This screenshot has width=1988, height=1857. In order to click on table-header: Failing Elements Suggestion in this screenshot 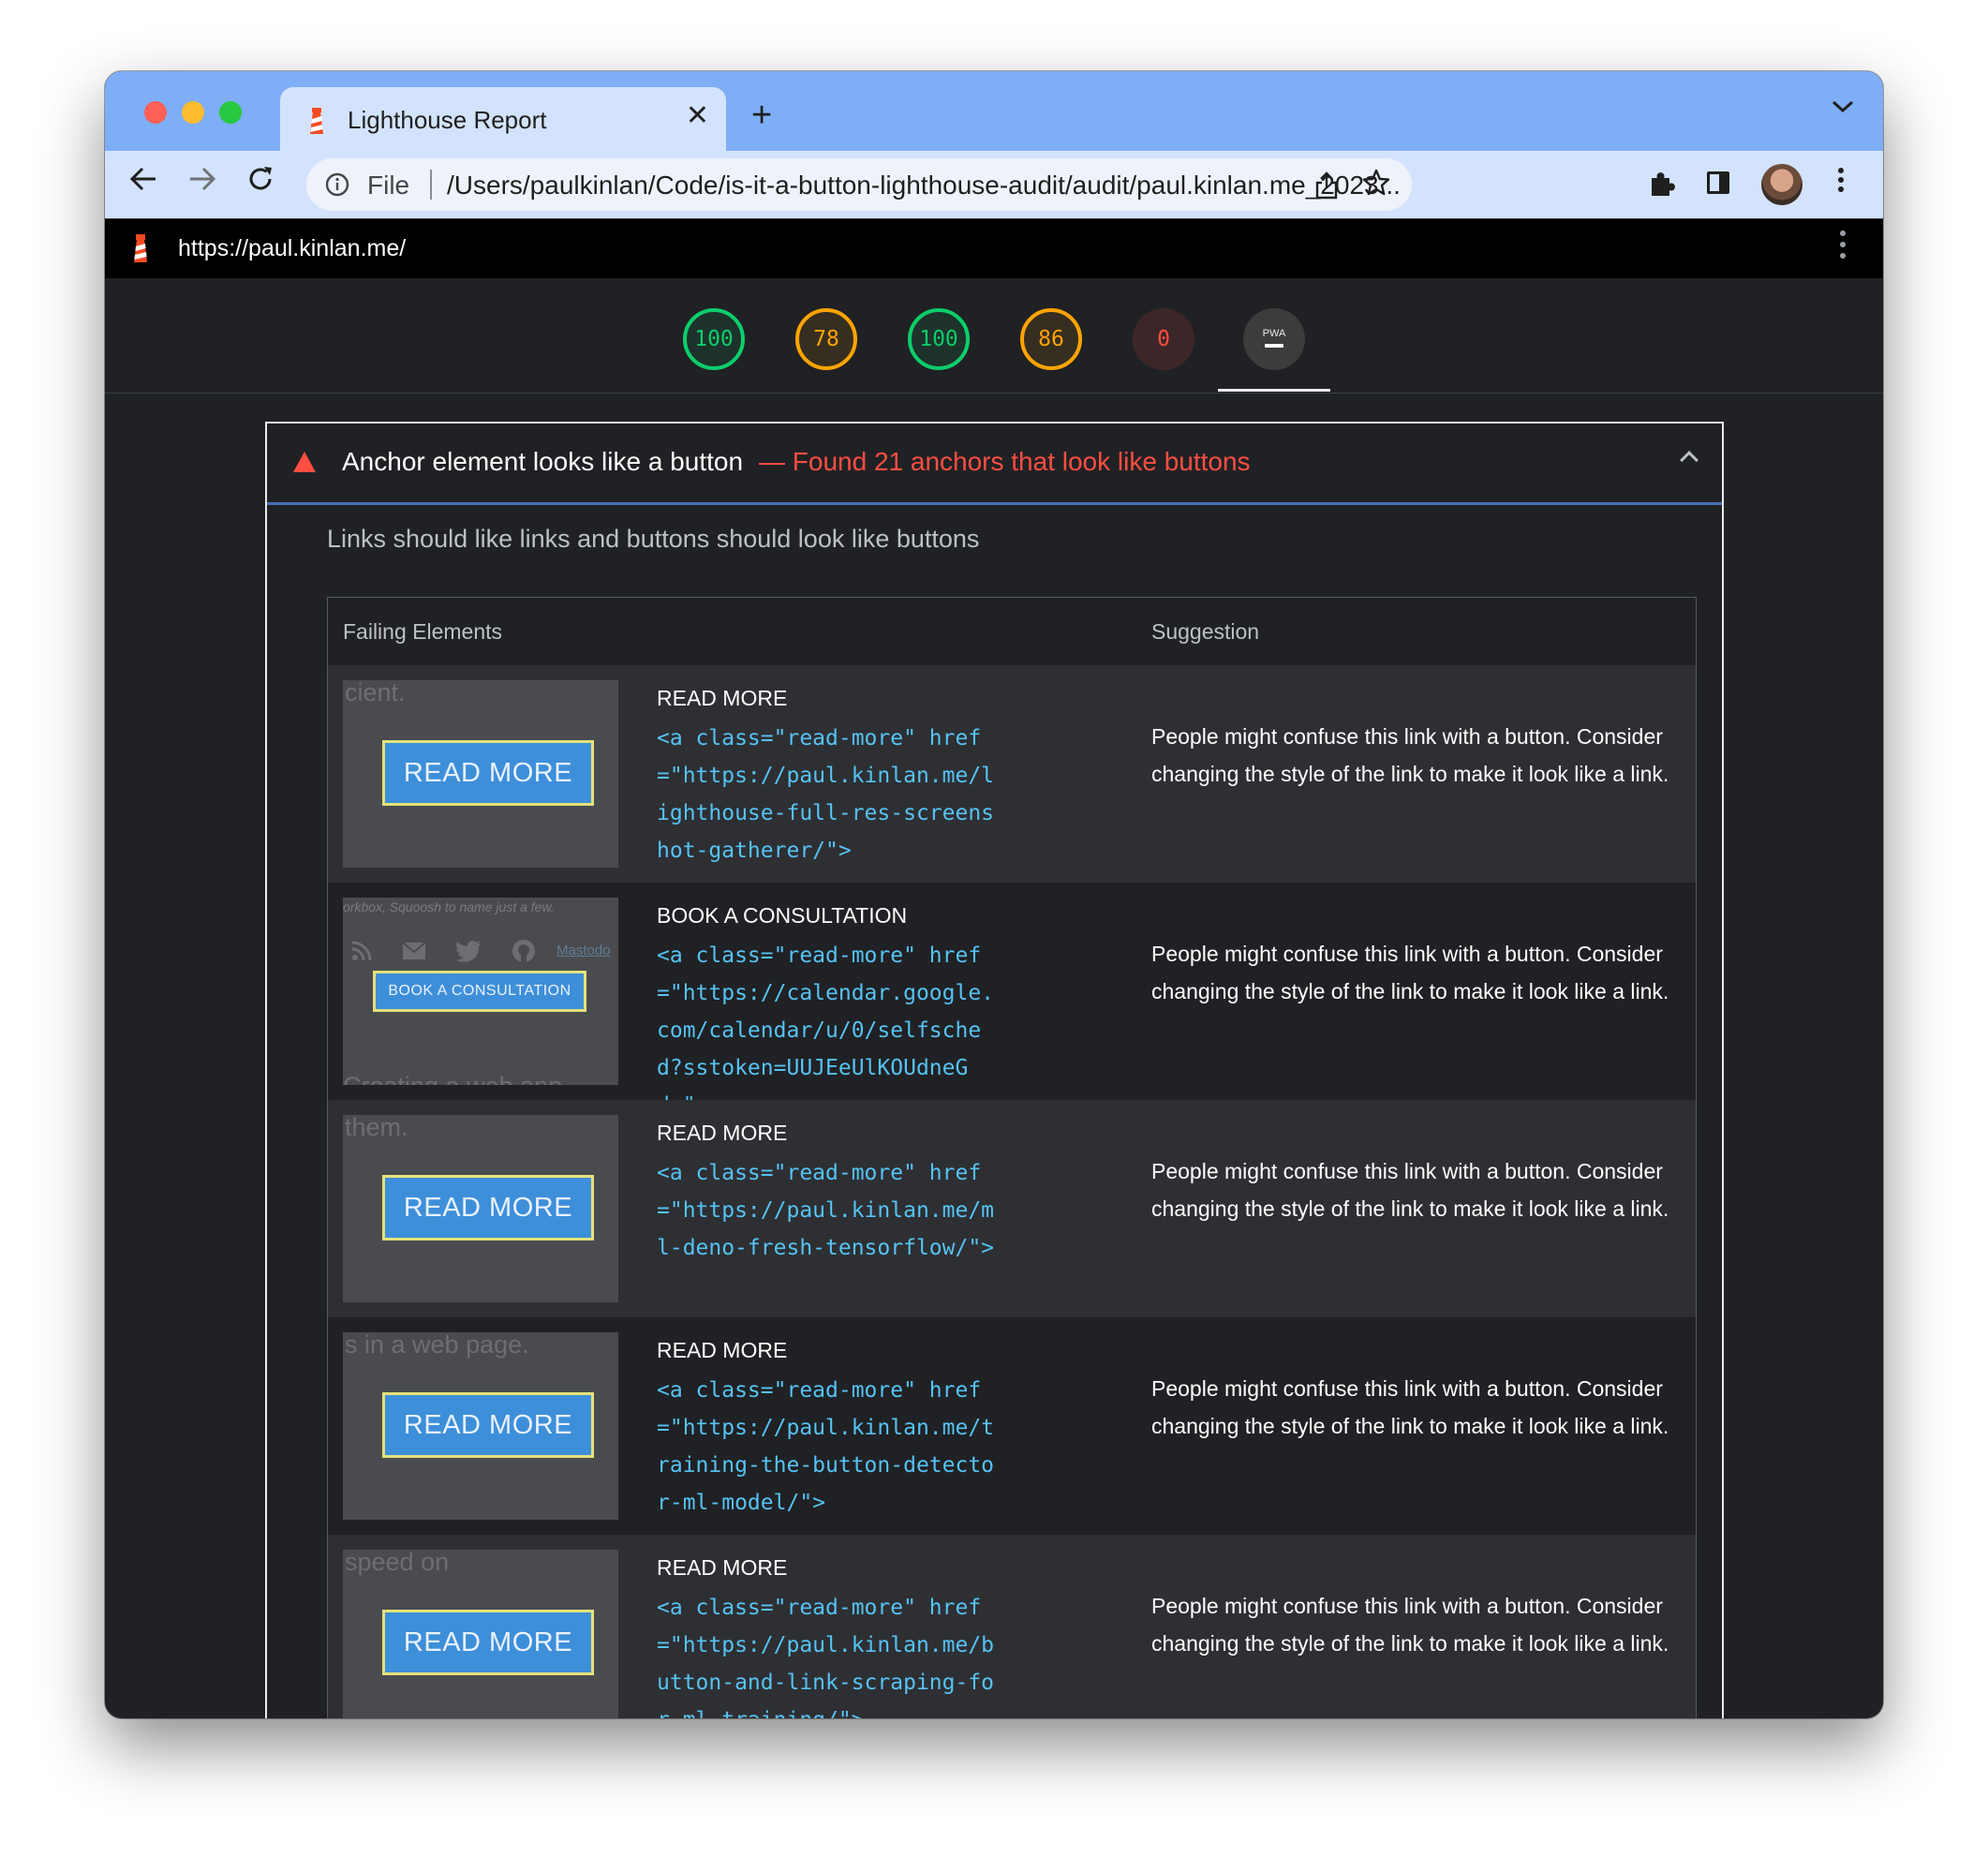, I will do `click(1012, 631)`.